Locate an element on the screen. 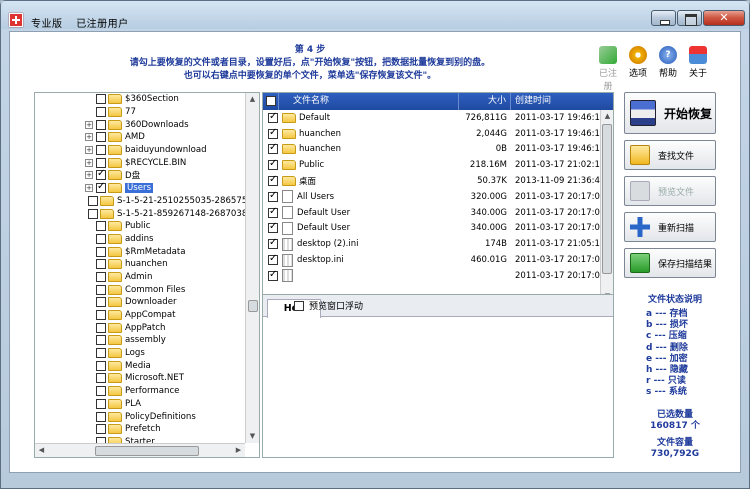 This screenshot has height=489, width=750. file-row: desktop (2).ini 174B 2011-03-17 21:05:15 is located at coordinates (438, 244).